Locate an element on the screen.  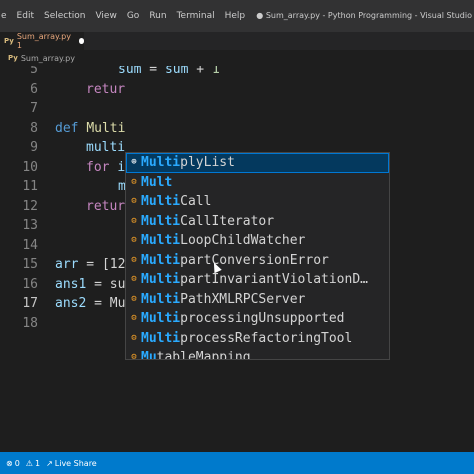
error-count: 0 is located at coordinates (17, 463).